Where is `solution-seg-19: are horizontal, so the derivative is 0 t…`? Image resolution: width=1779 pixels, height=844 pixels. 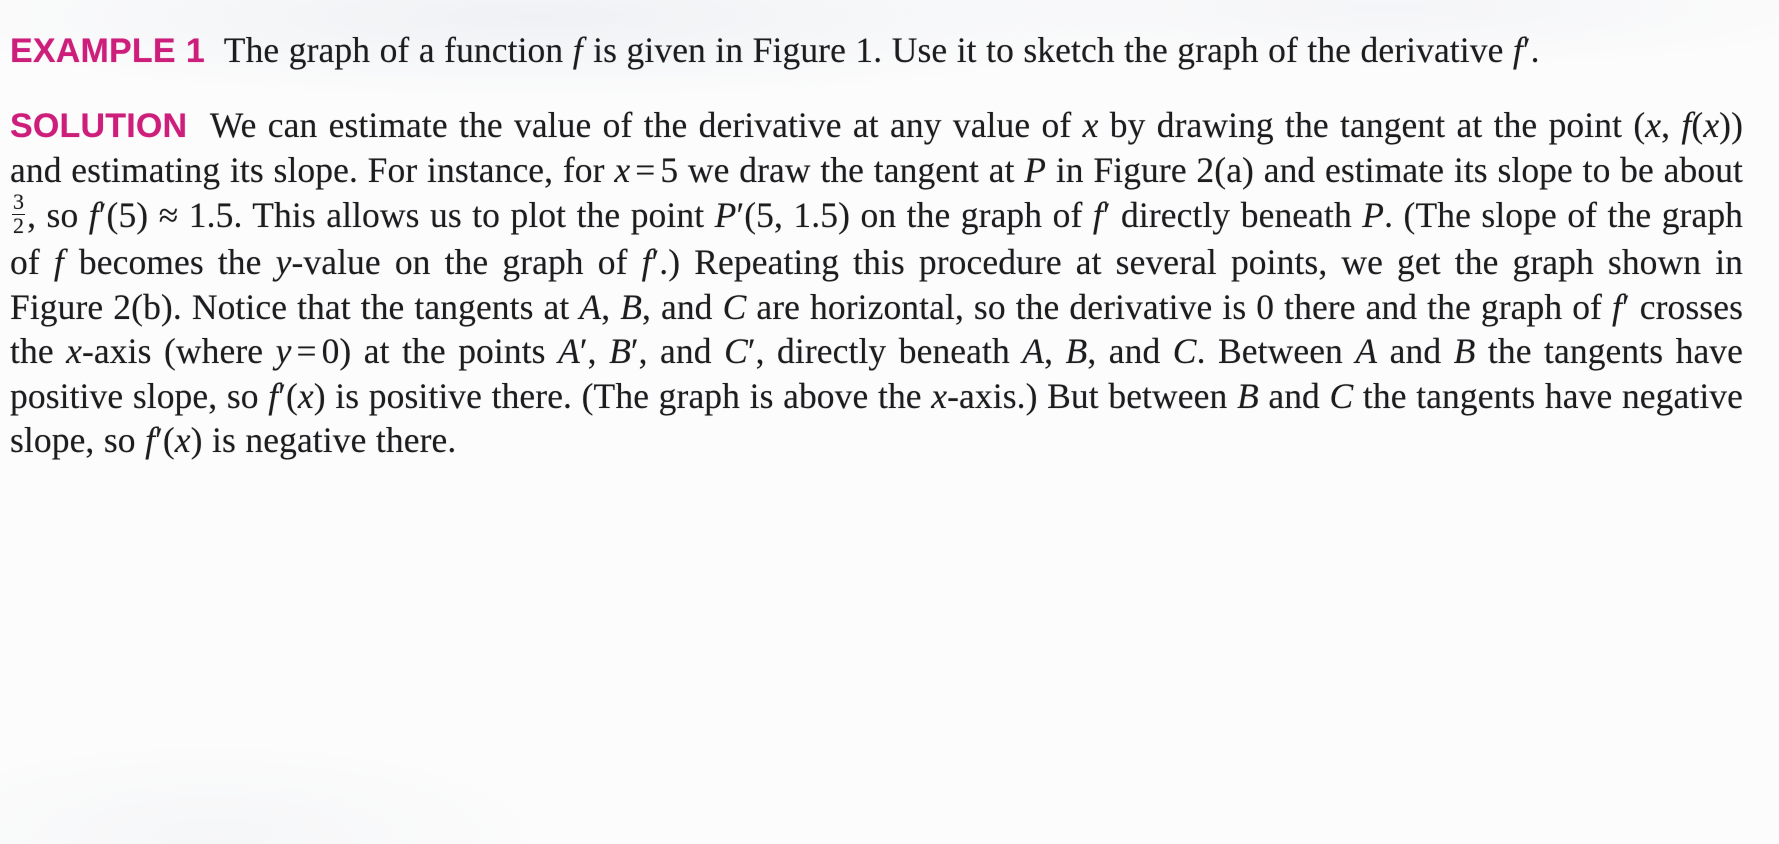
solution-seg-19: are horizontal, so the derivative is 0 t… is located at coordinates (1179, 306).